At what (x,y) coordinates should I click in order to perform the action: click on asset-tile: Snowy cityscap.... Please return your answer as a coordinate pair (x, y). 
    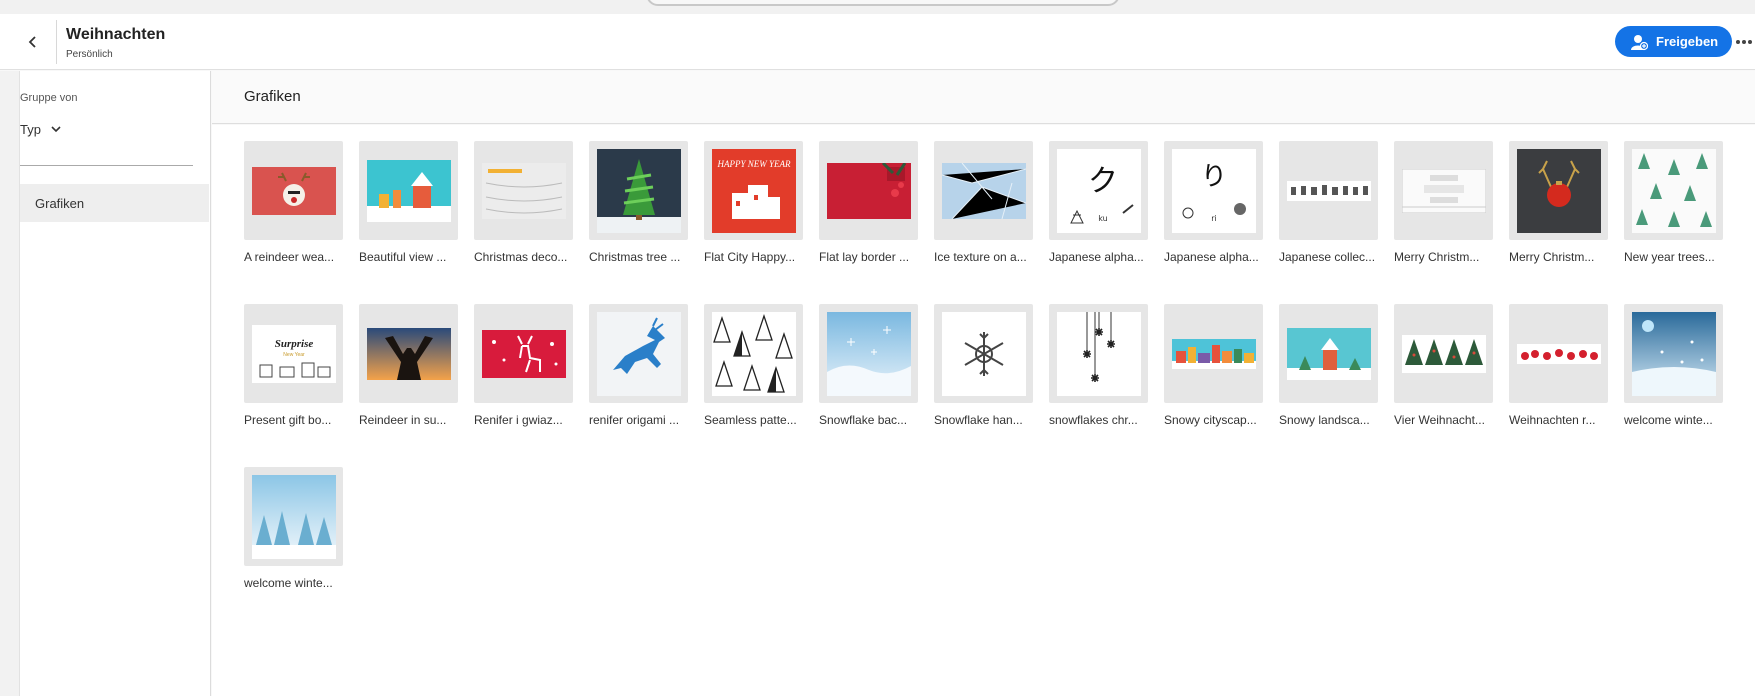
    Looking at the image, I should click on (1213, 381).